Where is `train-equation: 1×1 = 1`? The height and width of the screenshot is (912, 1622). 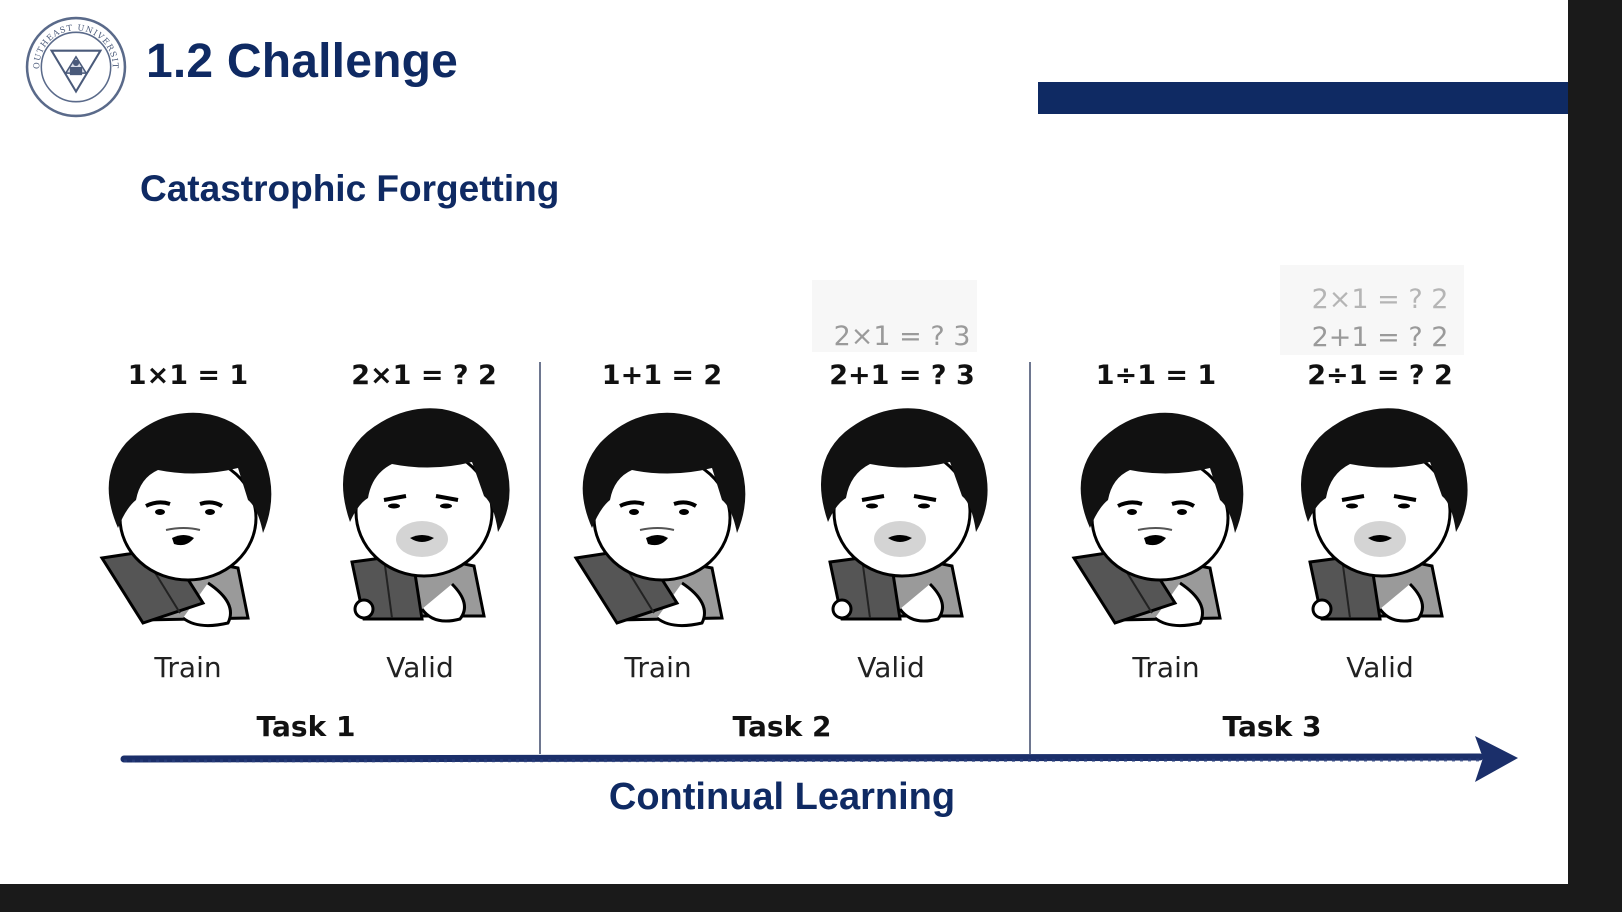
train-equation: 1×1 = 1 is located at coordinates (188, 375).